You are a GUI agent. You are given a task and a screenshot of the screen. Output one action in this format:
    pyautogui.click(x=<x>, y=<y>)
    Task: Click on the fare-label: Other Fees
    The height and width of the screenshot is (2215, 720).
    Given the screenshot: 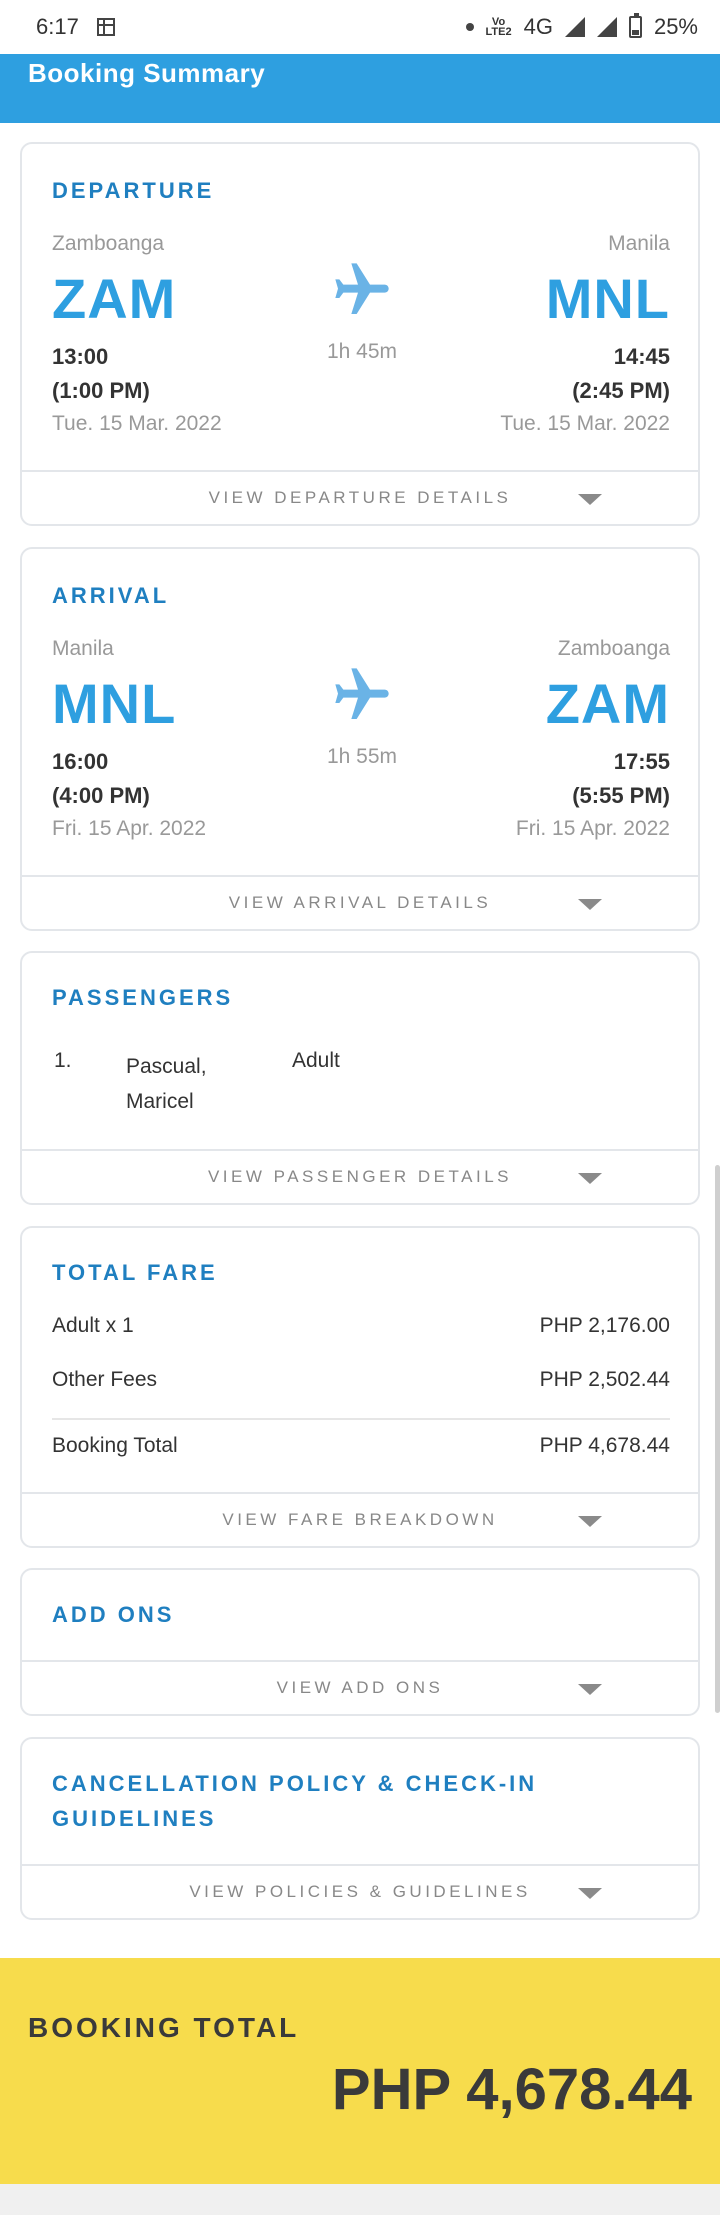 What is the action you would take?
    pyautogui.click(x=105, y=1379)
    